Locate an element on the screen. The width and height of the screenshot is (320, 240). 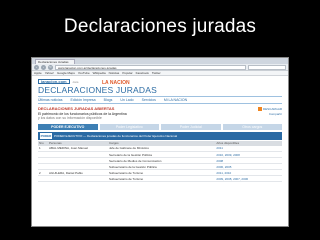
menu-item: Edición Impresa is located at coordinates (83, 100).